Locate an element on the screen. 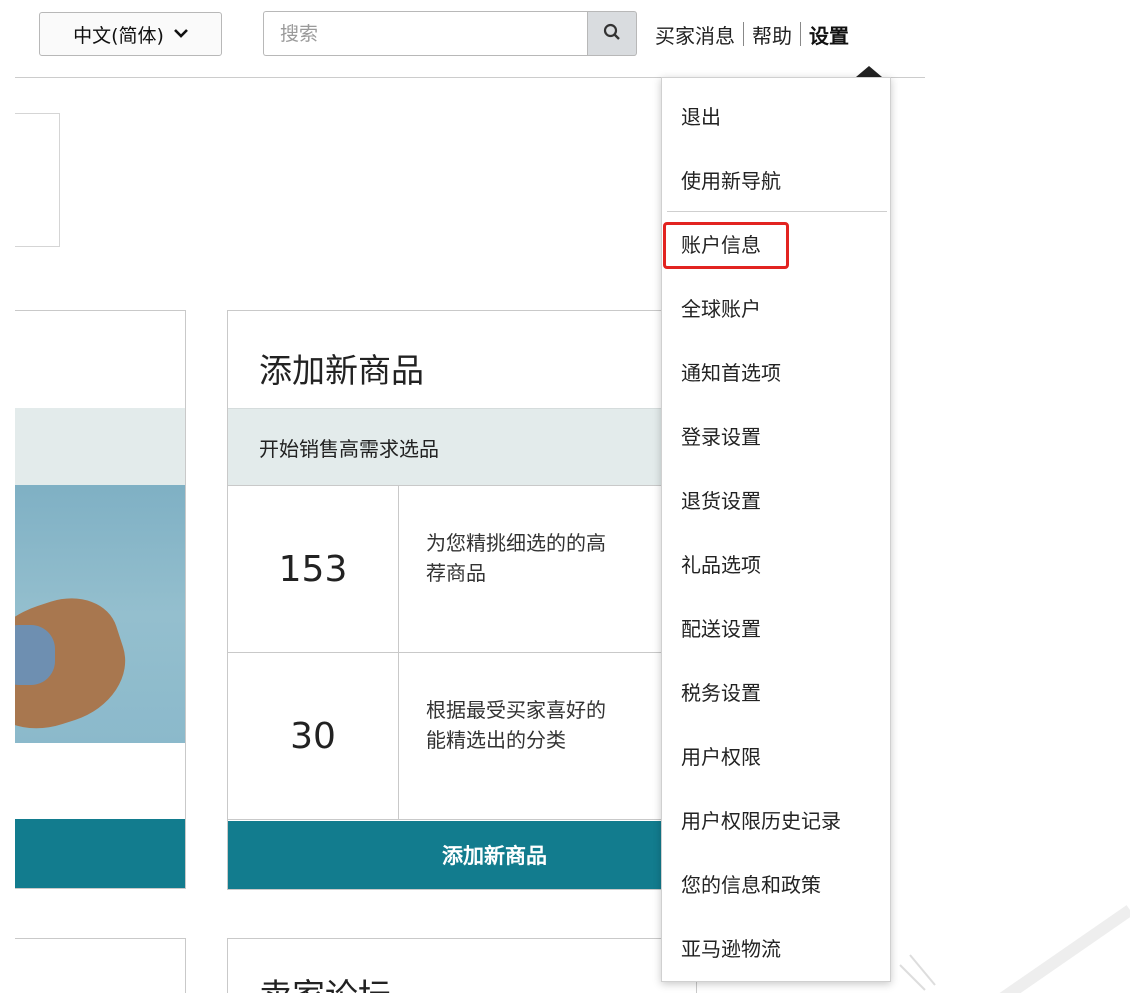 This screenshot has height=993, width=1130. menu-item-user-permissions-history: 用户权限历史记录 is located at coordinates (761, 821).